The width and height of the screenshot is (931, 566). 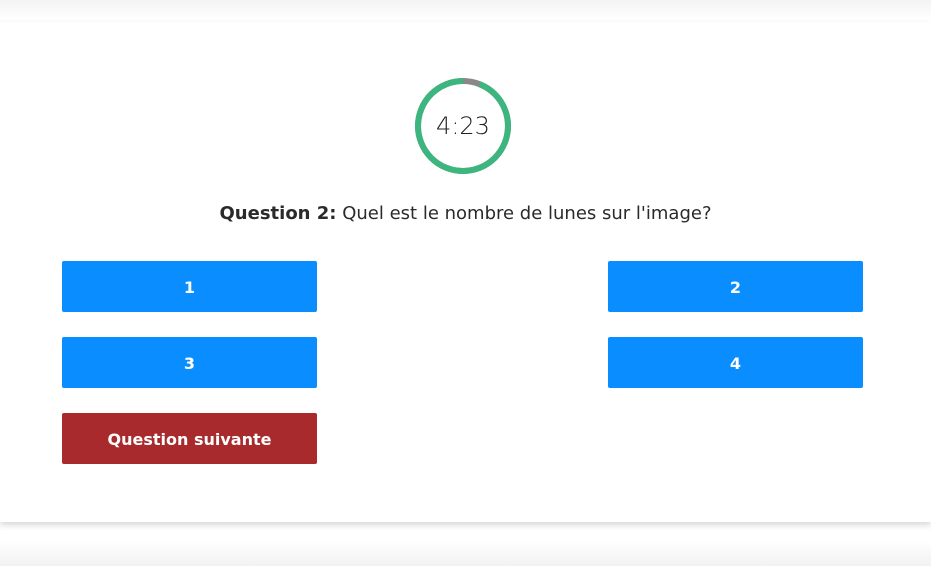 I want to click on question-text: Quel est le nombre de lunes sur l'image?, so click(x=527, y=213).